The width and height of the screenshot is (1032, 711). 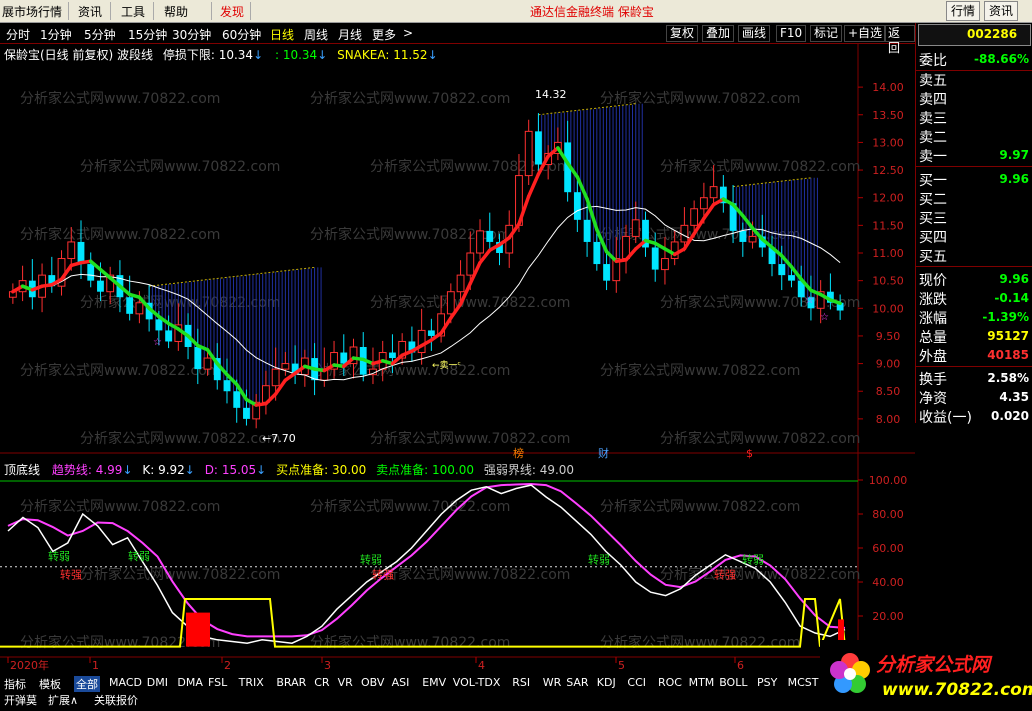 I want to click on quote-row: 委比 -88.66%, so click(x=974, y=59).